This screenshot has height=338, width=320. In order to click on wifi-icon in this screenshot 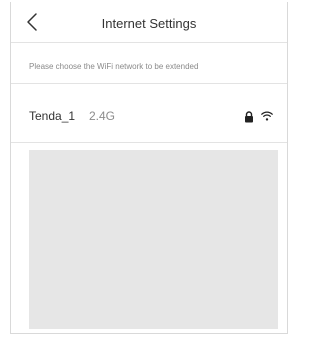, I will do `click(267, 116)`.